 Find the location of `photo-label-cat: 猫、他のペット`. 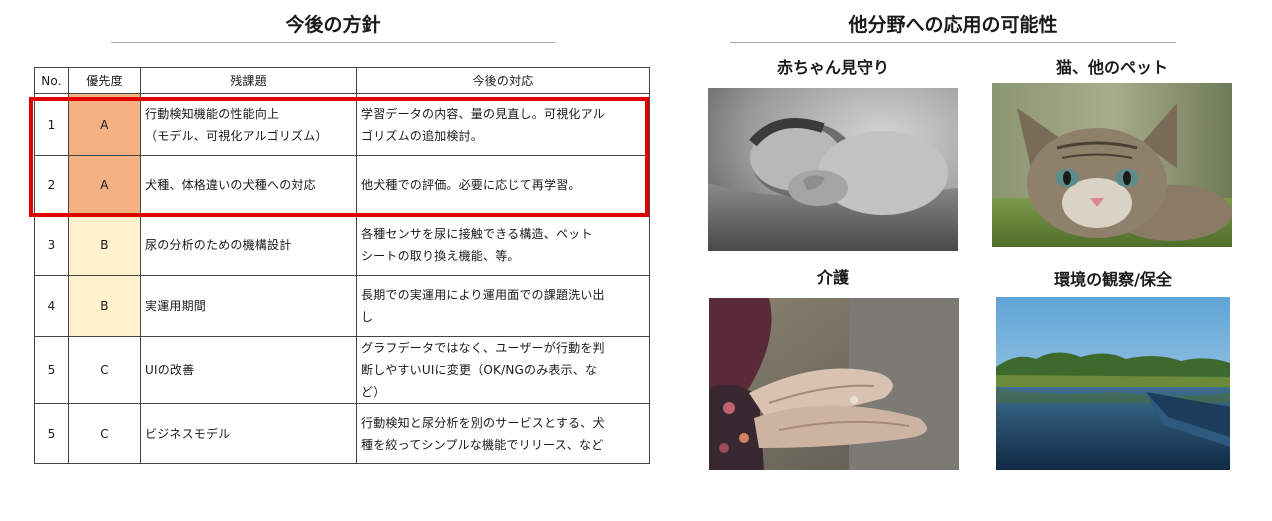

photo-label-cat: 猫、他のペット is located at coordinates (1111, 67).